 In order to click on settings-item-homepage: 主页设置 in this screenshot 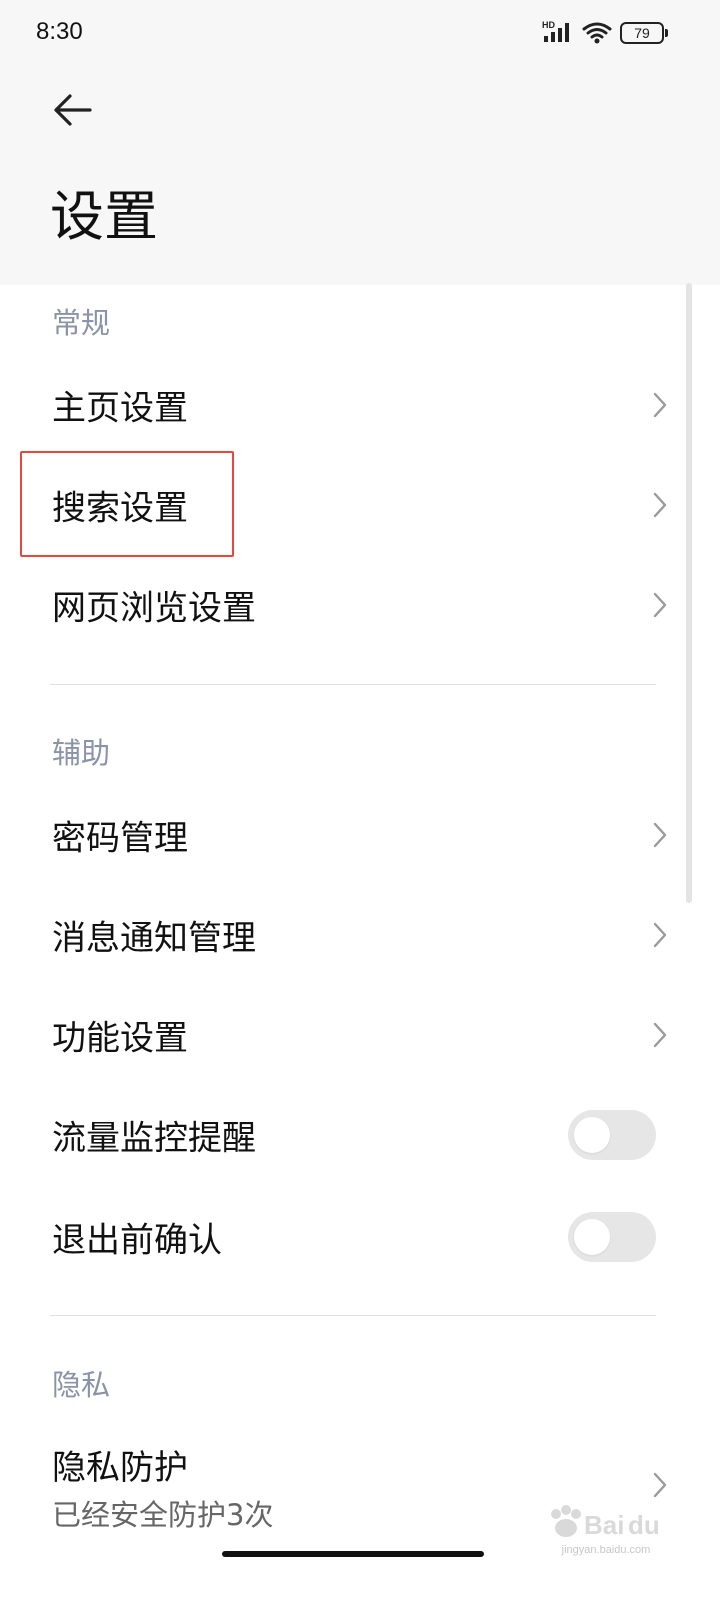, I will do `click(360, 405)`.